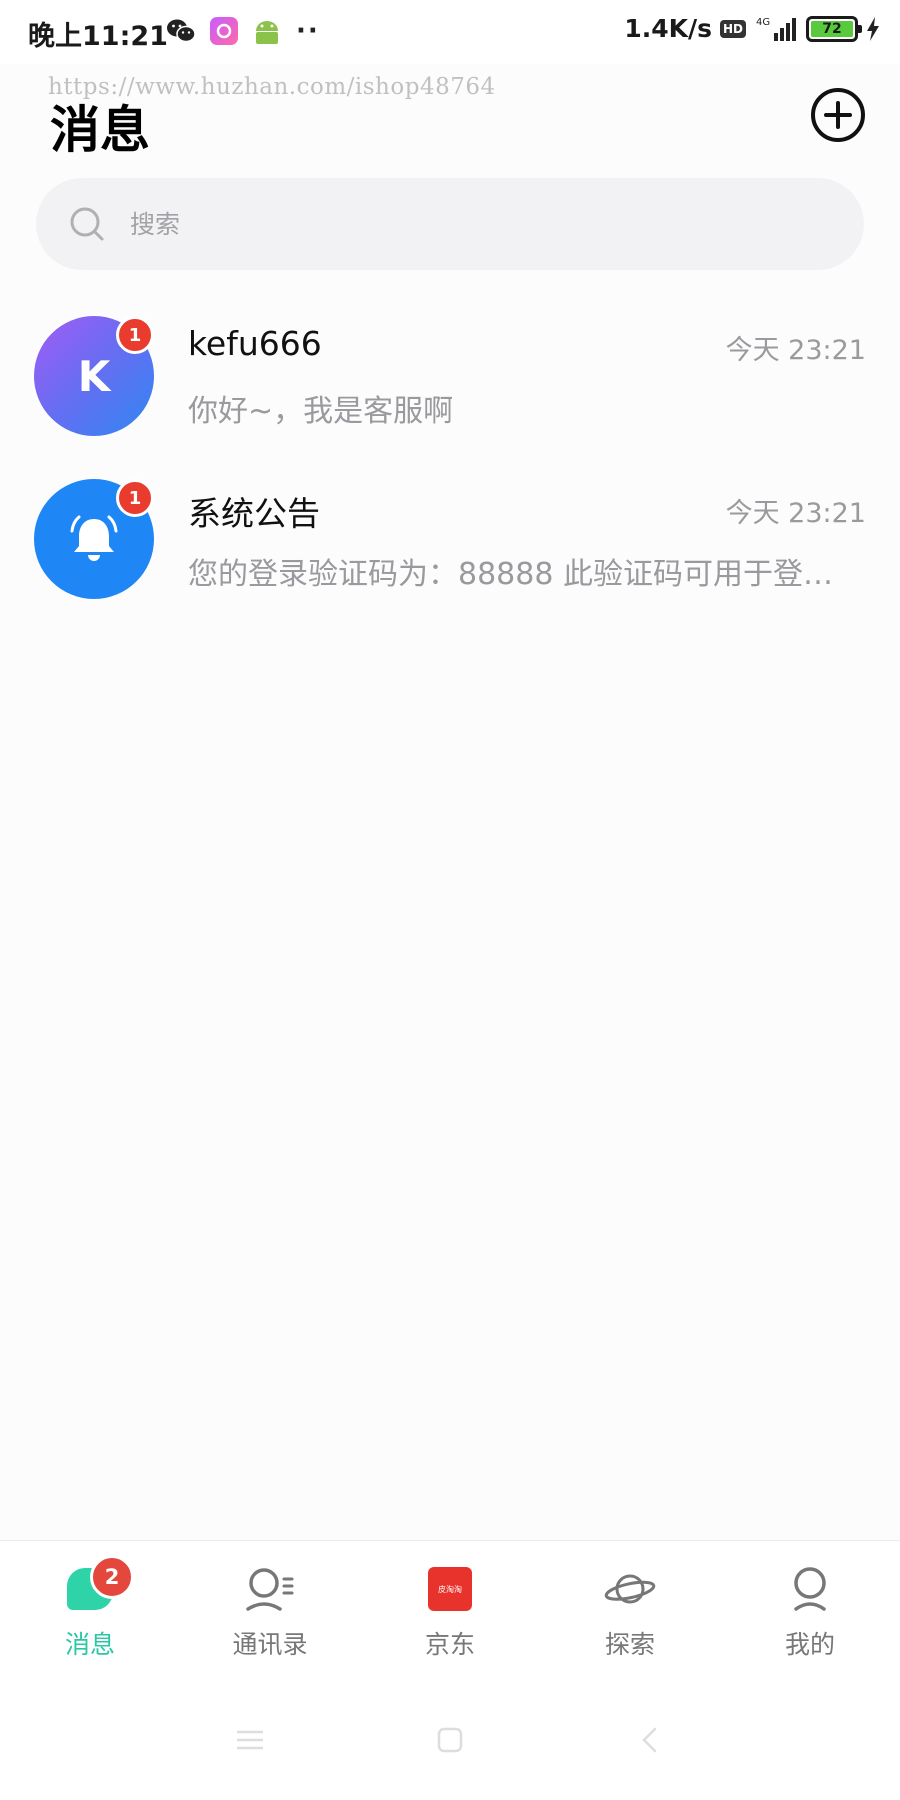 This screenshot has height=1800, width=900. Describe the element at coordinates (732, 28) in the screenshot. I see `hd-icon: HD` at that location.